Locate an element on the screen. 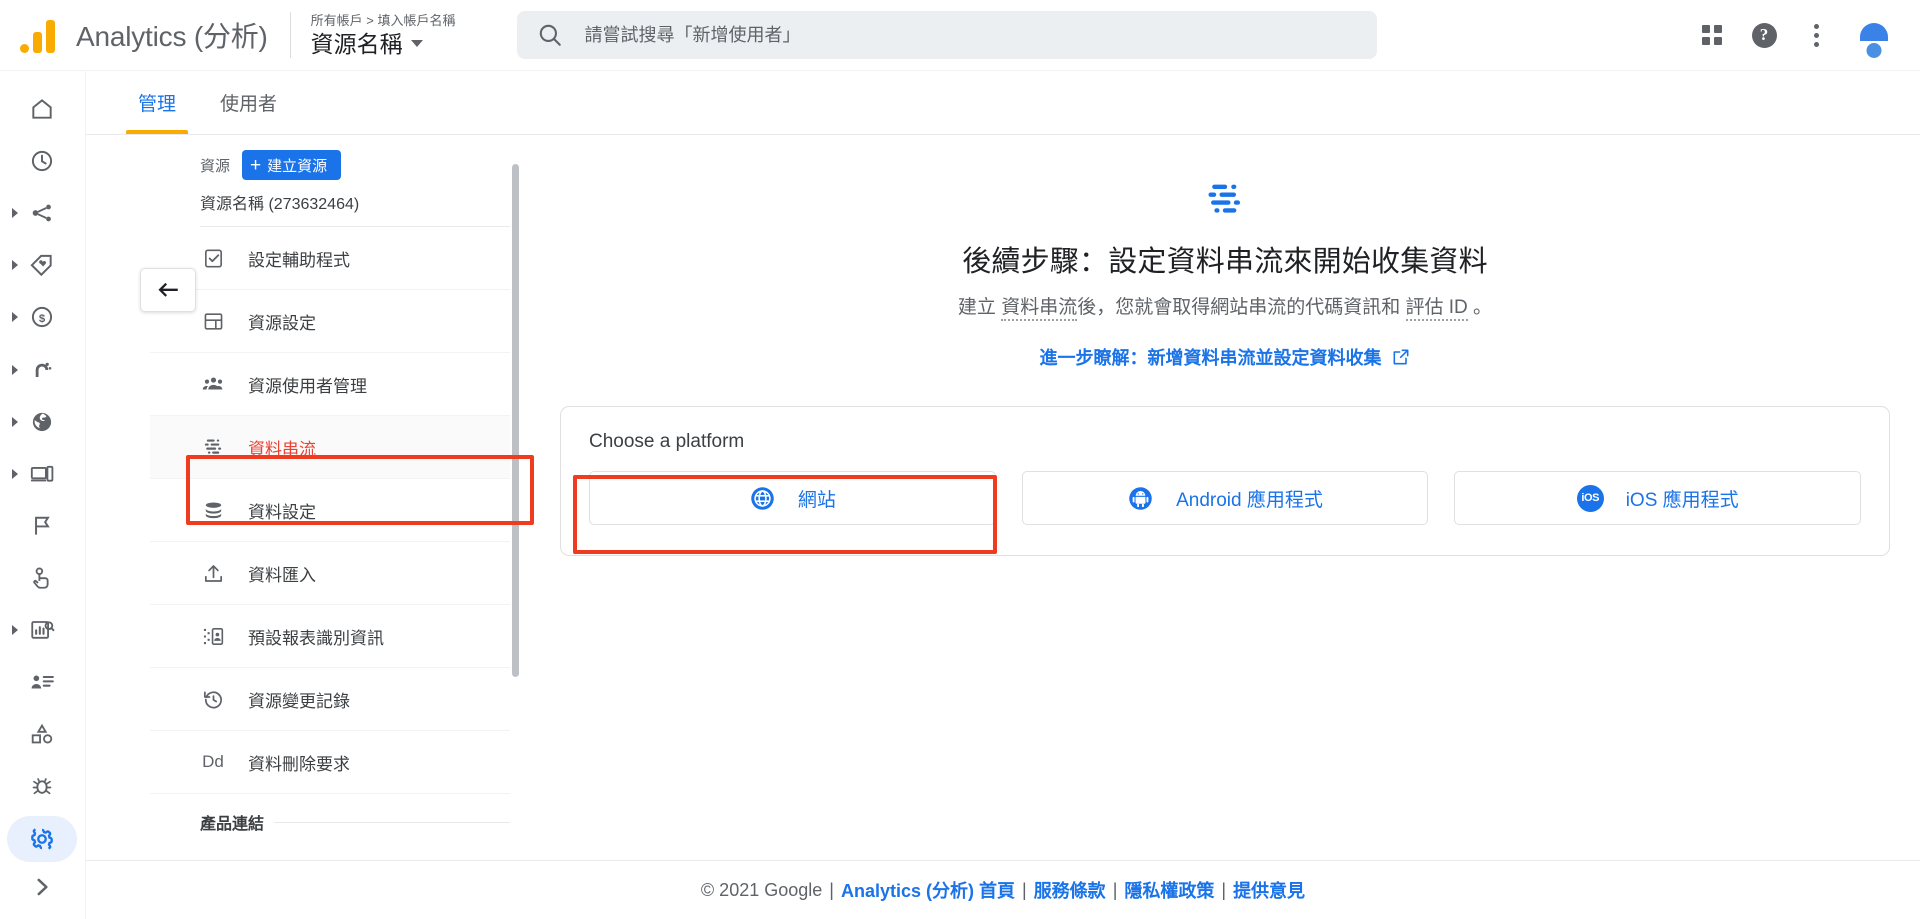 The width and height of the screenshot is (1920, 919). flag-icon is located at coordinates (42, 525).